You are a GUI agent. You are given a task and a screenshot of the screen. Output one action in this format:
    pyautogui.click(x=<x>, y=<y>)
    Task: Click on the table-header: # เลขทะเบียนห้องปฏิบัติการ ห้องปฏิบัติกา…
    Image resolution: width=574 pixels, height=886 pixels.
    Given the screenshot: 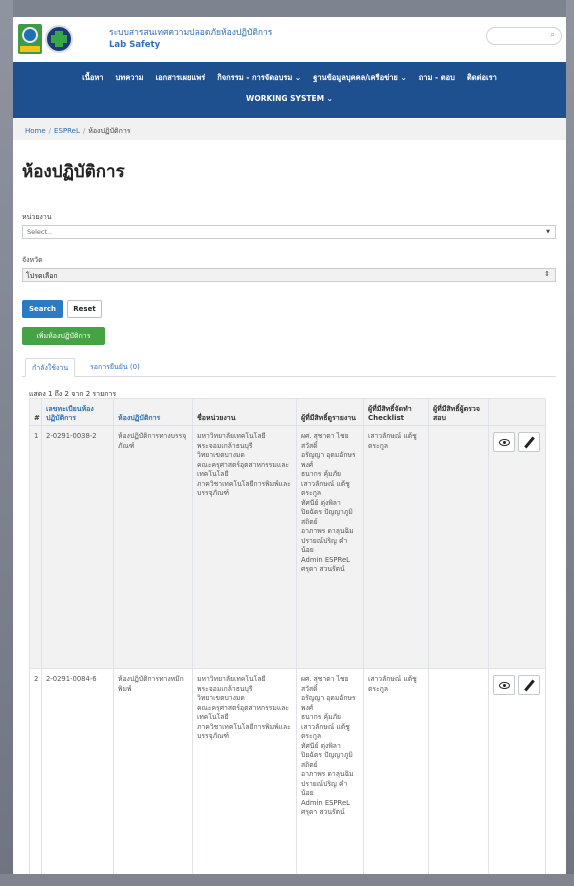 What is the action you would take?
    pyautogui.click(x=287, y=412)
    